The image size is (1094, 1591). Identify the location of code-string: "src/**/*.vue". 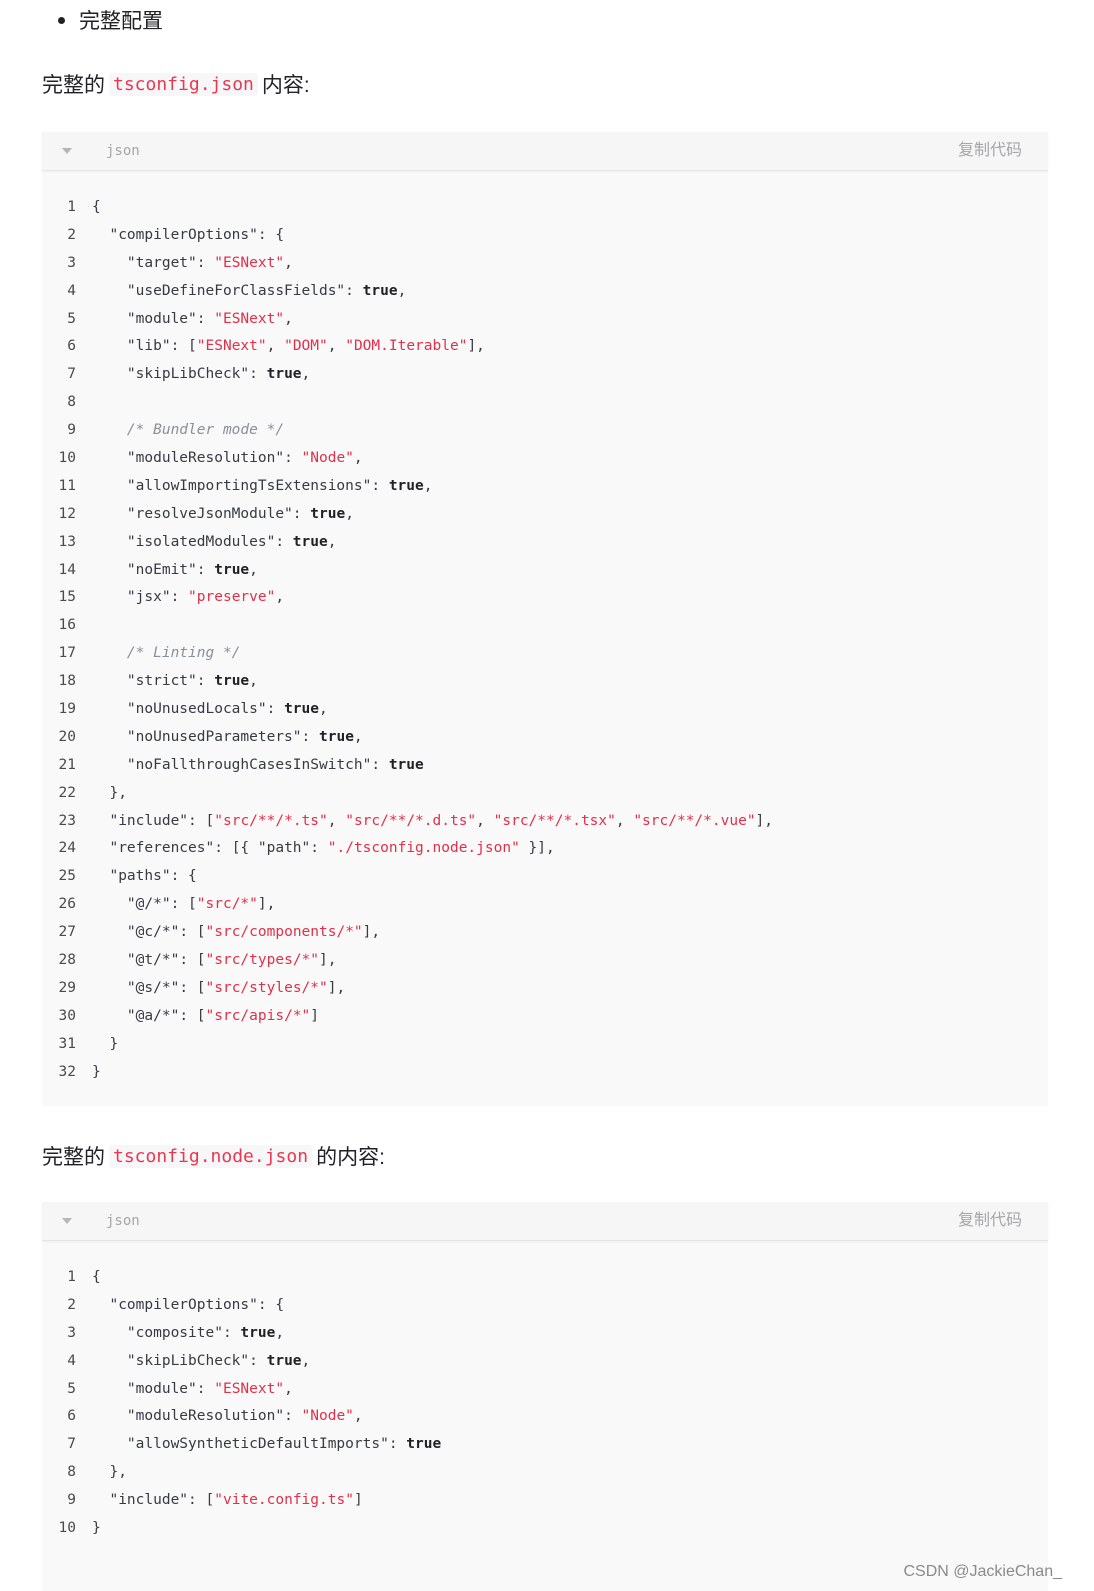
(694, 820).